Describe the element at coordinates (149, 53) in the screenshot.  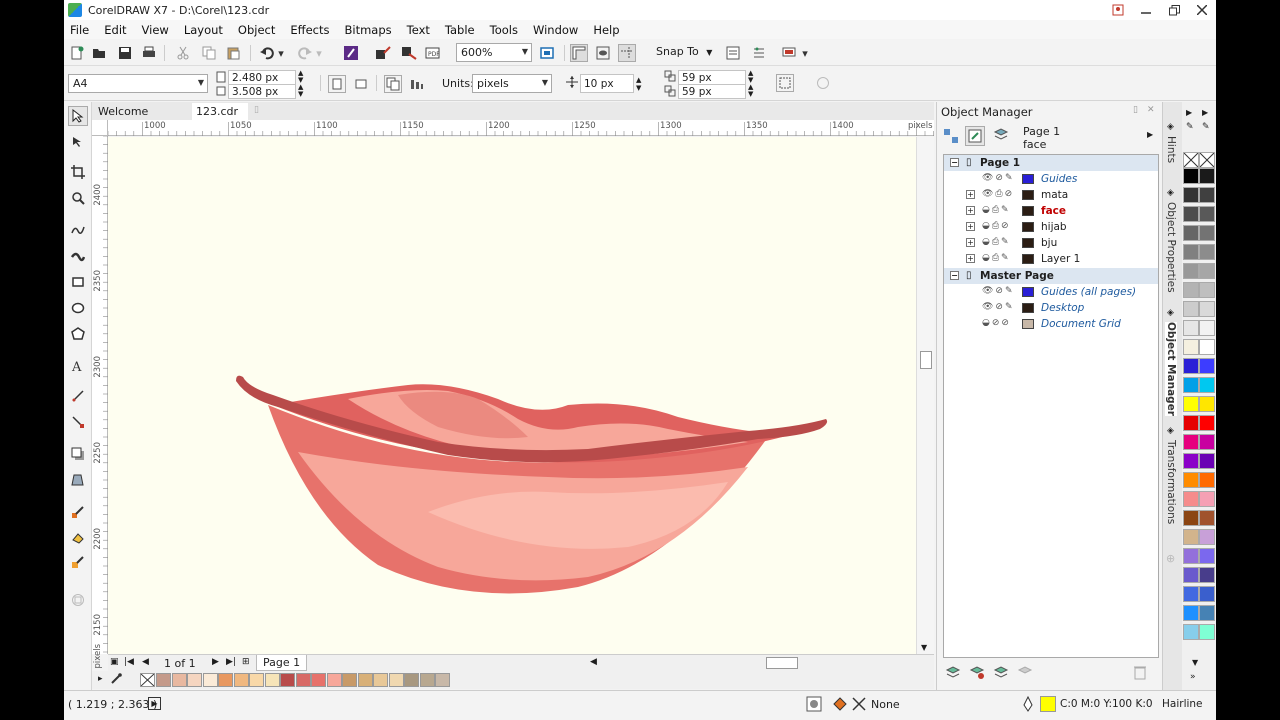
I see `print-icon` at that location.